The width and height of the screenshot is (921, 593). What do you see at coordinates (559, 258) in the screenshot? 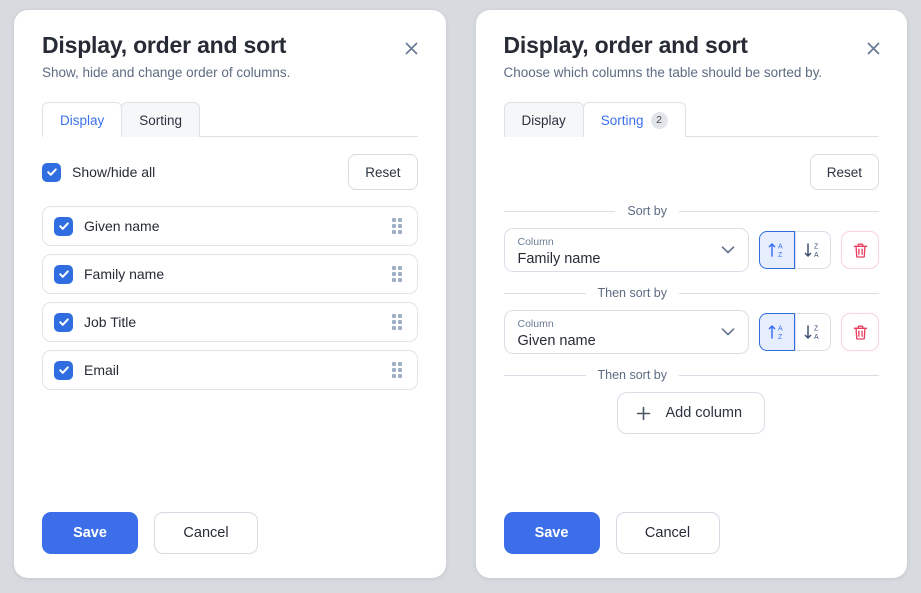
I see `column-select-value: Family name` at bounding box center [559, 258].